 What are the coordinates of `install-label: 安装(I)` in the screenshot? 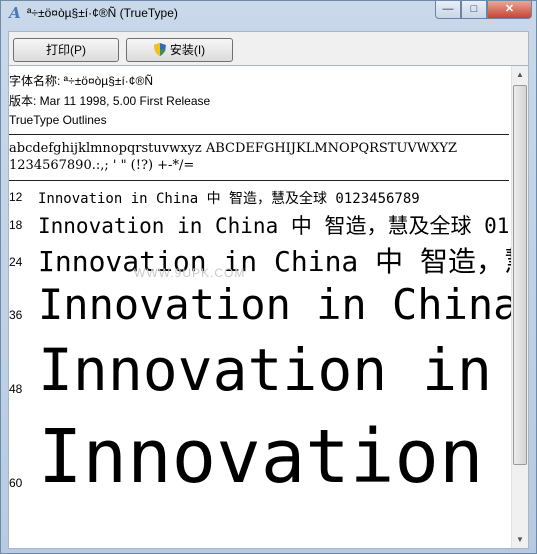 It's located at (187, 50).